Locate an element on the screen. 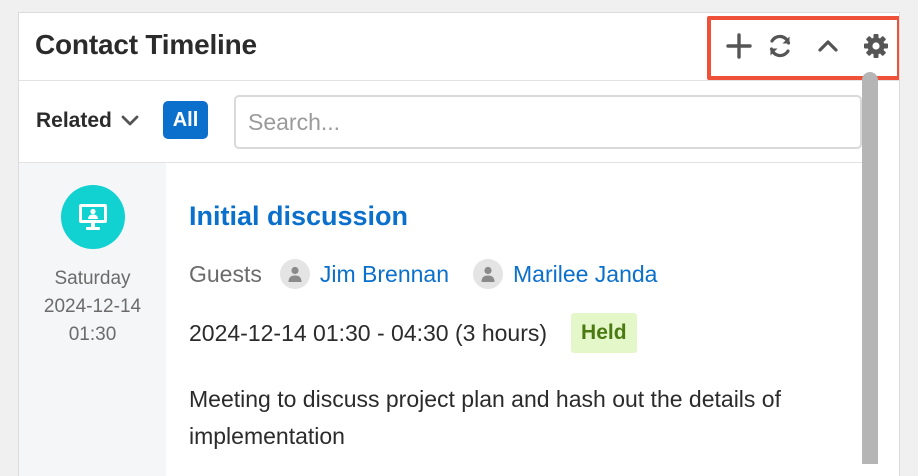 The height and width of the screenshot is (476, 918). chevron-down-icon is located at coordinates (130, 120).